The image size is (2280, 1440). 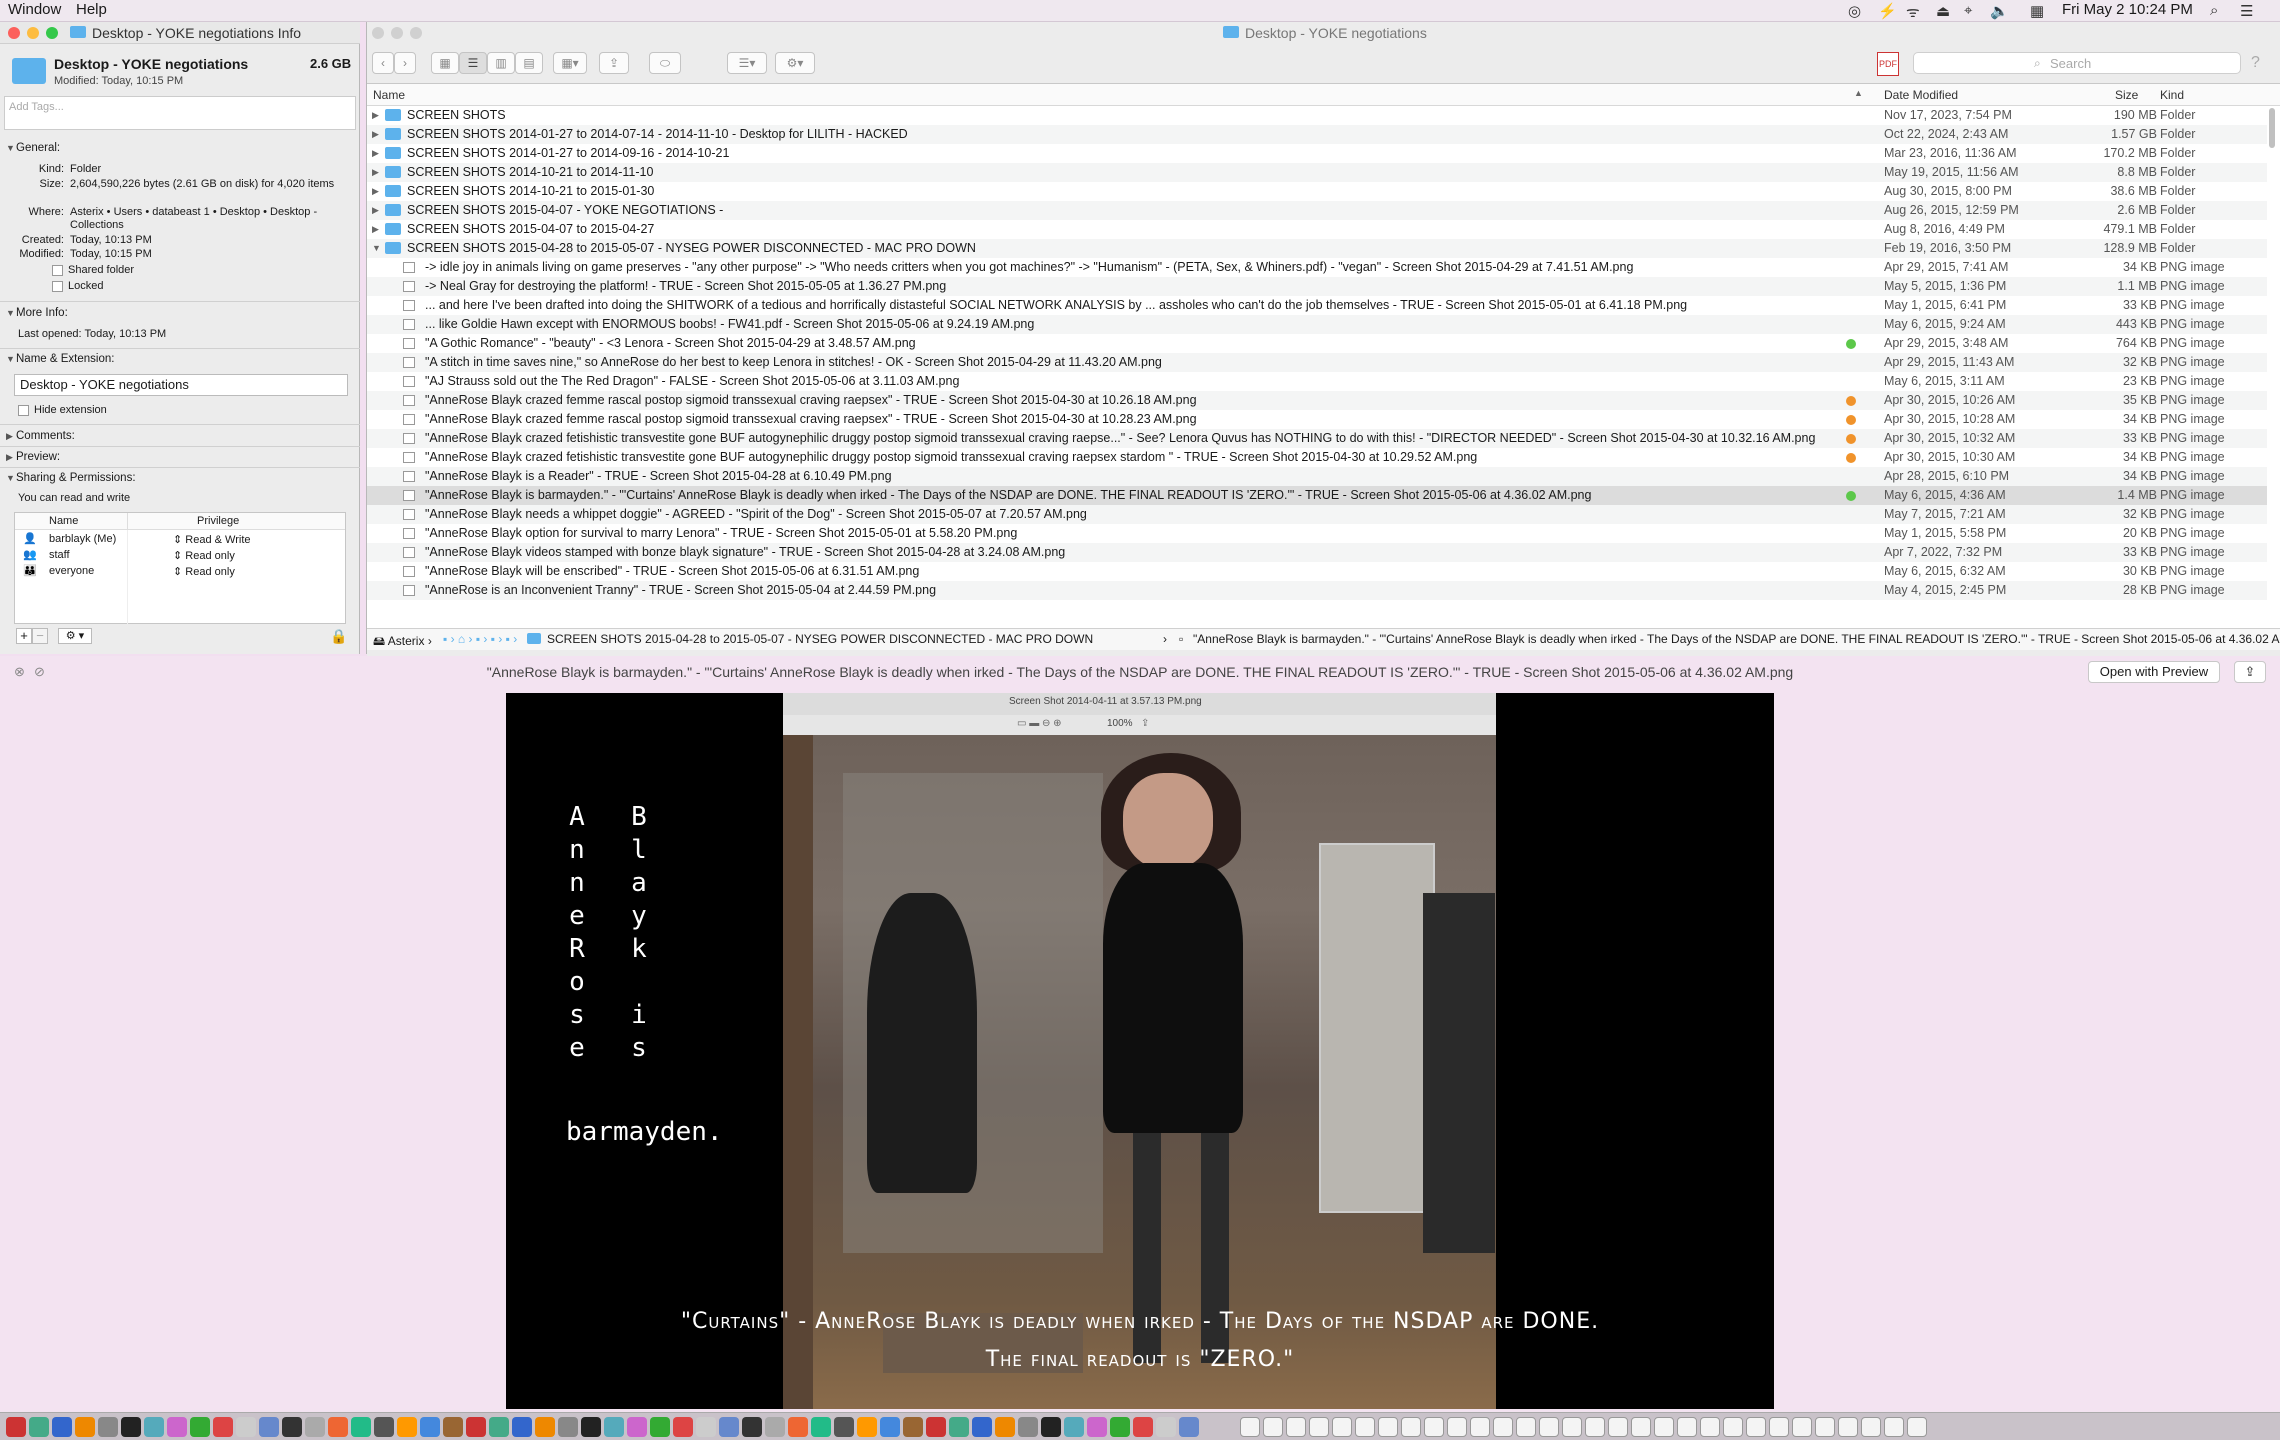 What do you see at coordinates (212, 539) in the screenshot?
I see `privilege-popup: ⇕ Read & Write` at bounding box center [212, 539].